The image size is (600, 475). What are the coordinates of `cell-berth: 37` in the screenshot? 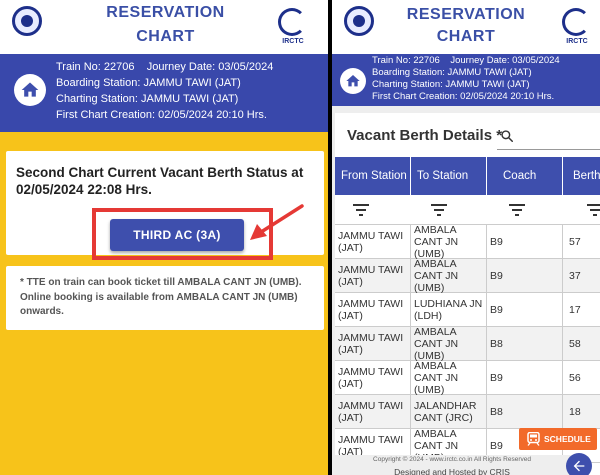 It's located at (575, 276).